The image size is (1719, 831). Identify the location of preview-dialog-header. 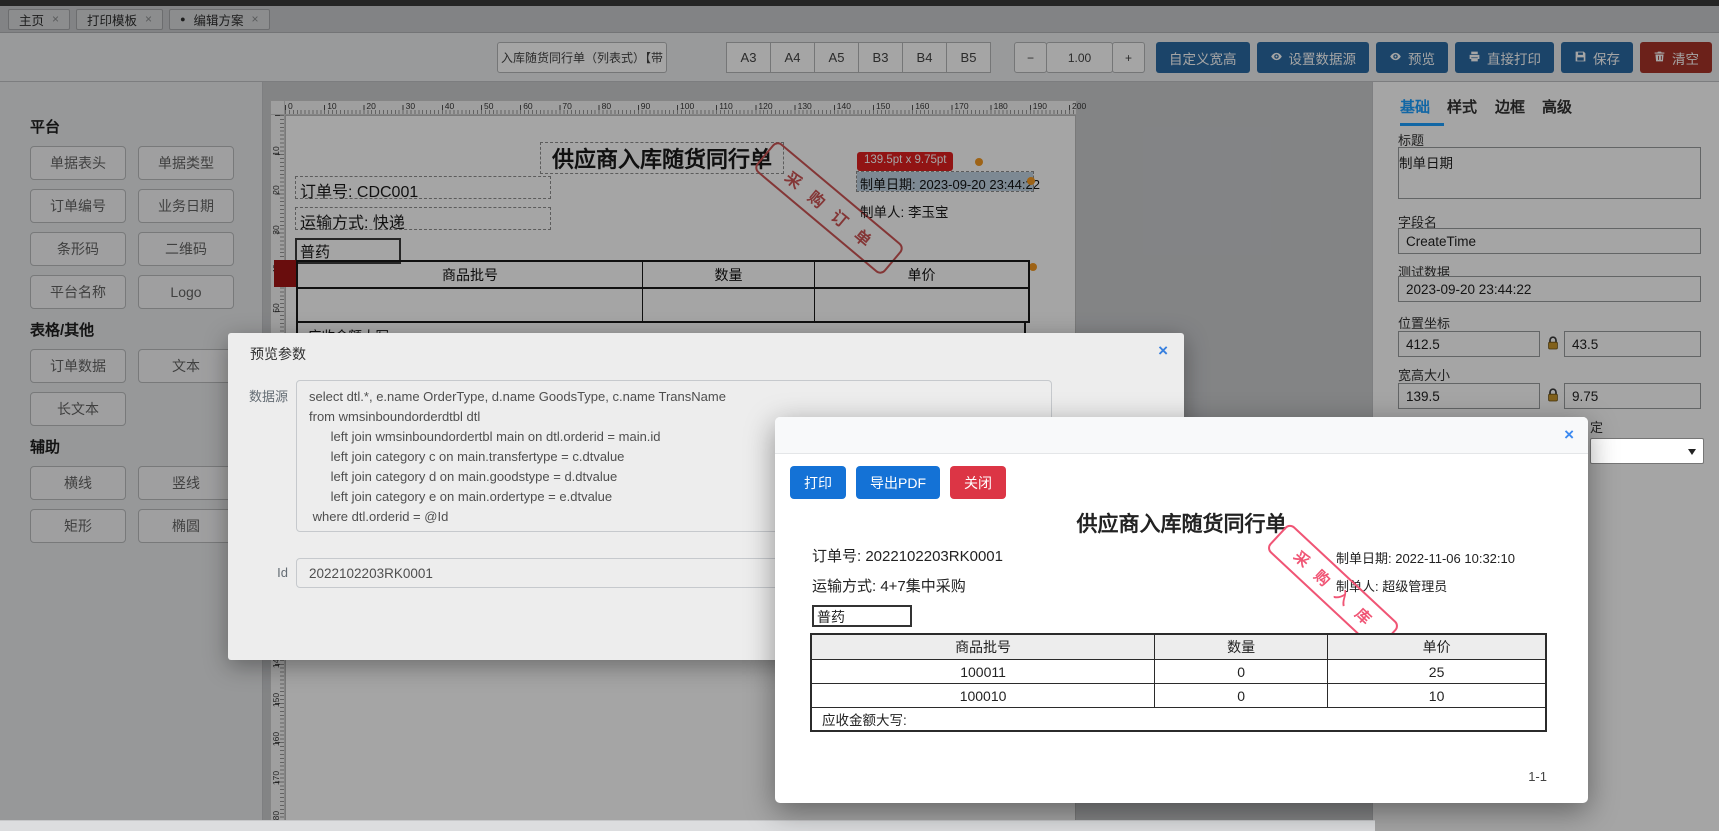
(1181, 435).